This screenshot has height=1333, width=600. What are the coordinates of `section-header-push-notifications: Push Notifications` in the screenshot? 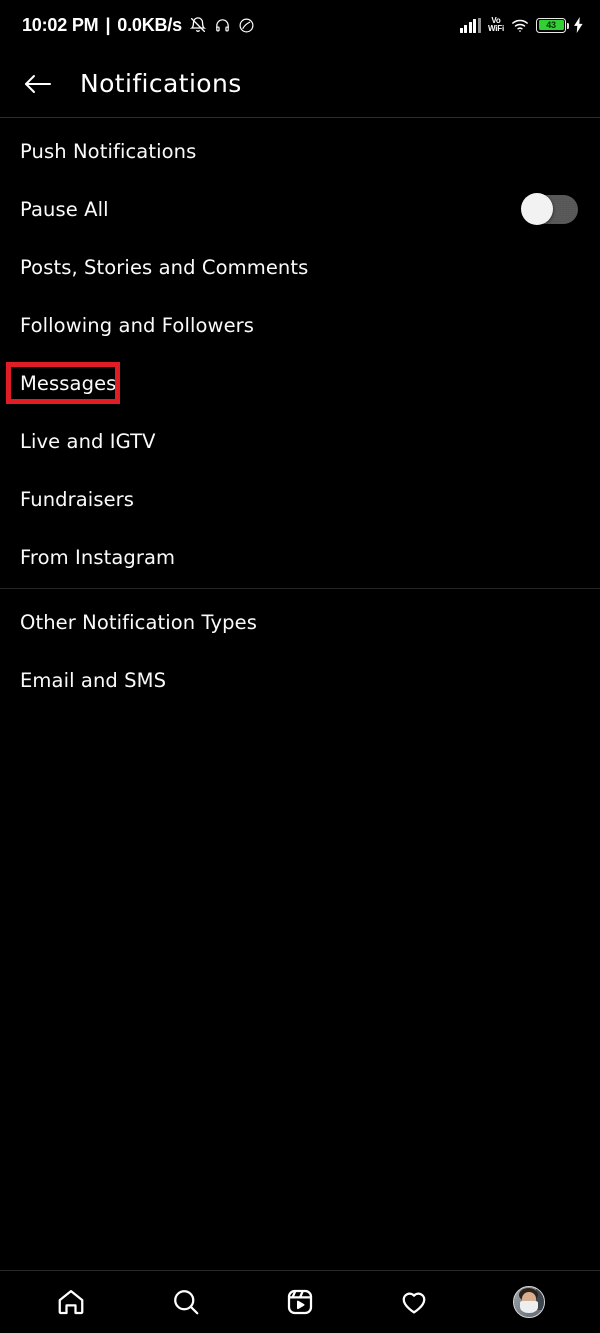 It's located at (300, 151).